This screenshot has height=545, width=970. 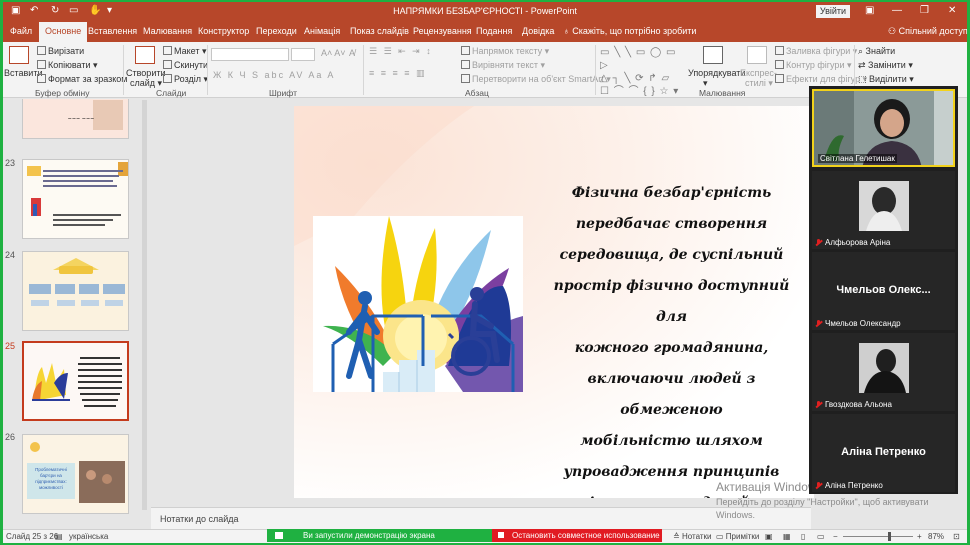 I want to click on cut-button: Вирізати, so click(x=60, y=51).